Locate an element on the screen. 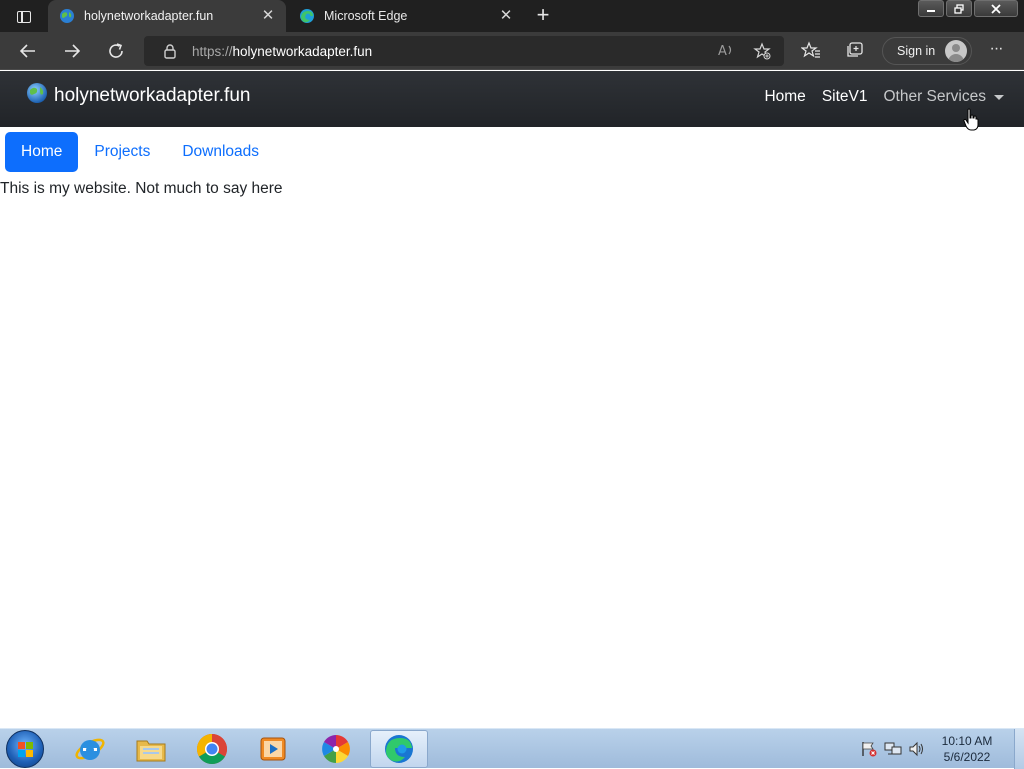  sign-in-button: Sign in is located at coordinates (927, 51).